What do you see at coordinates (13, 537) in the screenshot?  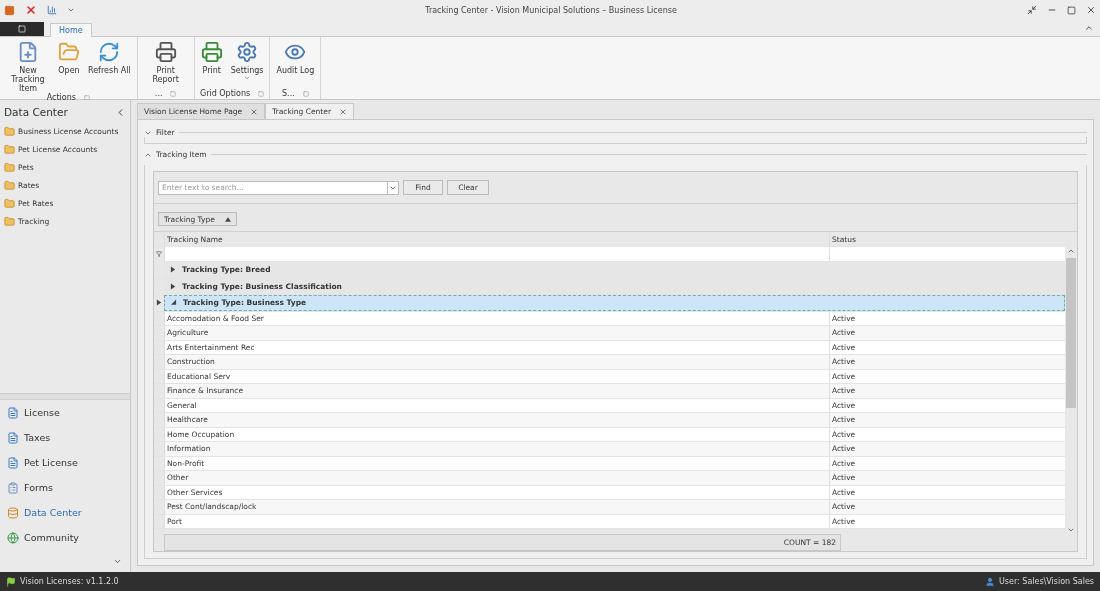 I see `globe-icon` at bounding box center [13, 537].